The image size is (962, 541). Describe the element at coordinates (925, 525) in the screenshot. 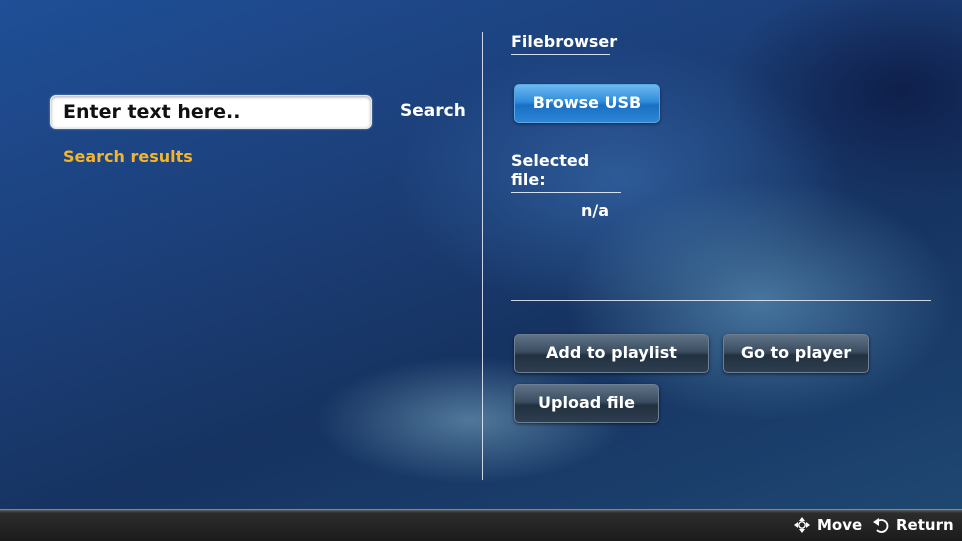

I see `return-hint-label: Return` at that location.